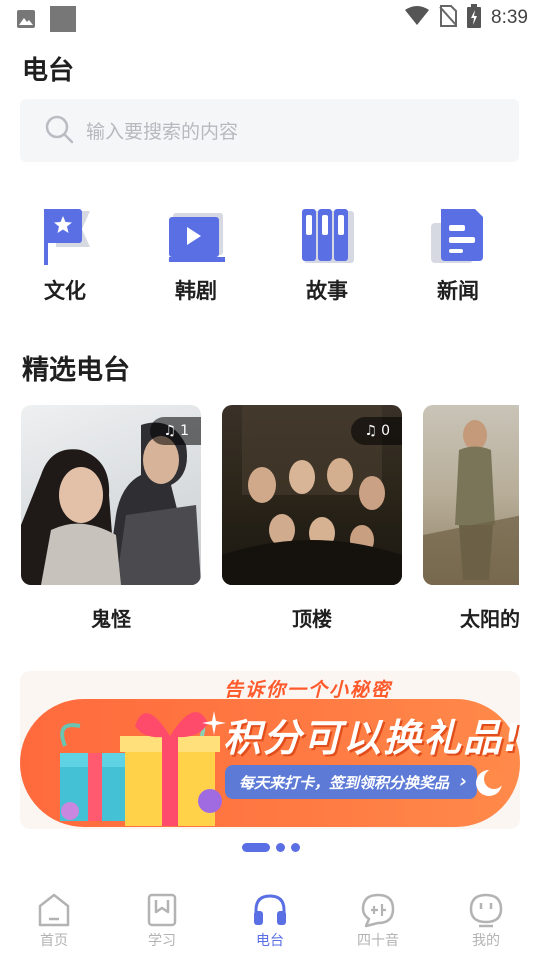  Describe the element at coordinates (474, 18) in the screenshot. I see `battery-charging-icon` at that location.